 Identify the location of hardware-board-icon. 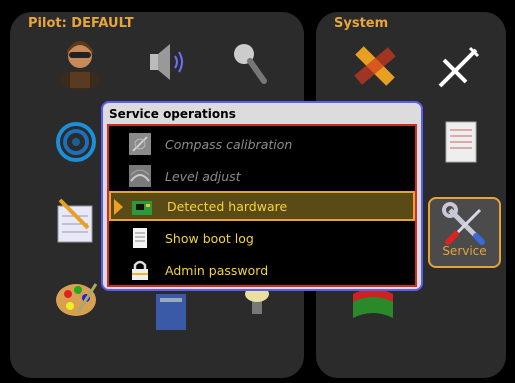
(142, 208).